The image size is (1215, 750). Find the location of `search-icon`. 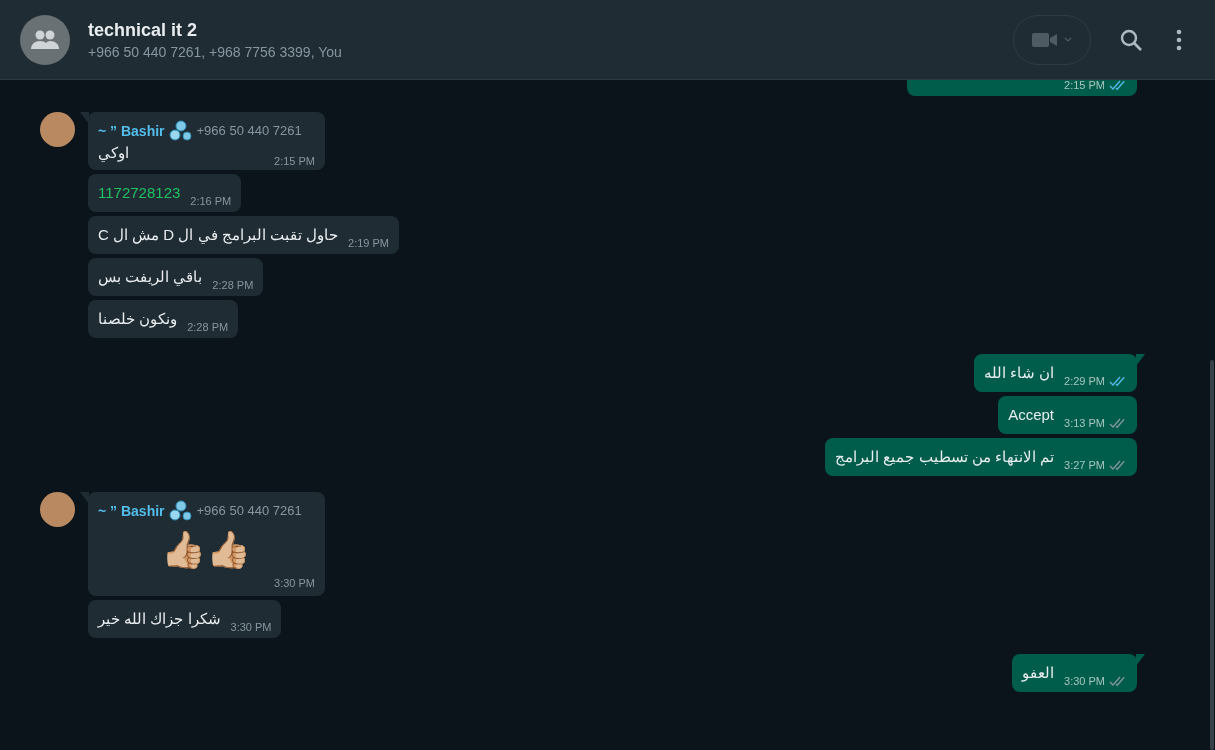

search-icon is located at coordinates (1131, 39).